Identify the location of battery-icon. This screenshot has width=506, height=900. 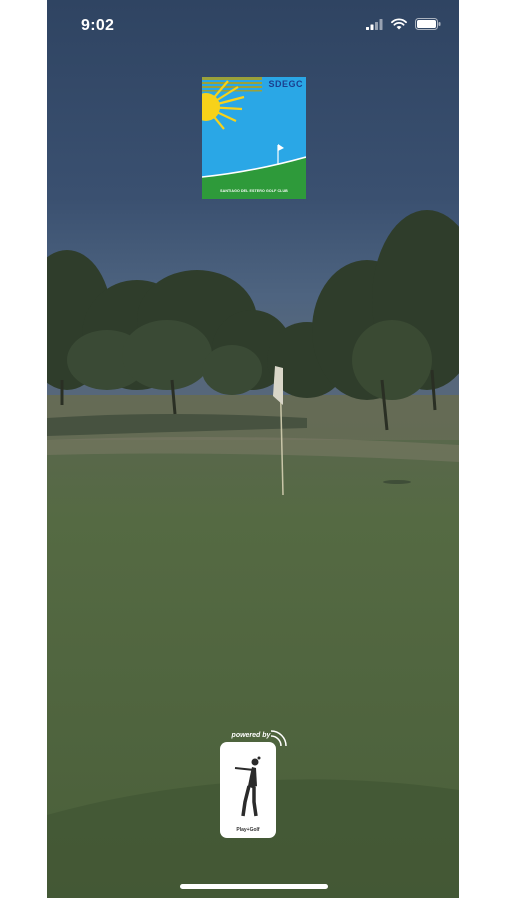
(428, 24).